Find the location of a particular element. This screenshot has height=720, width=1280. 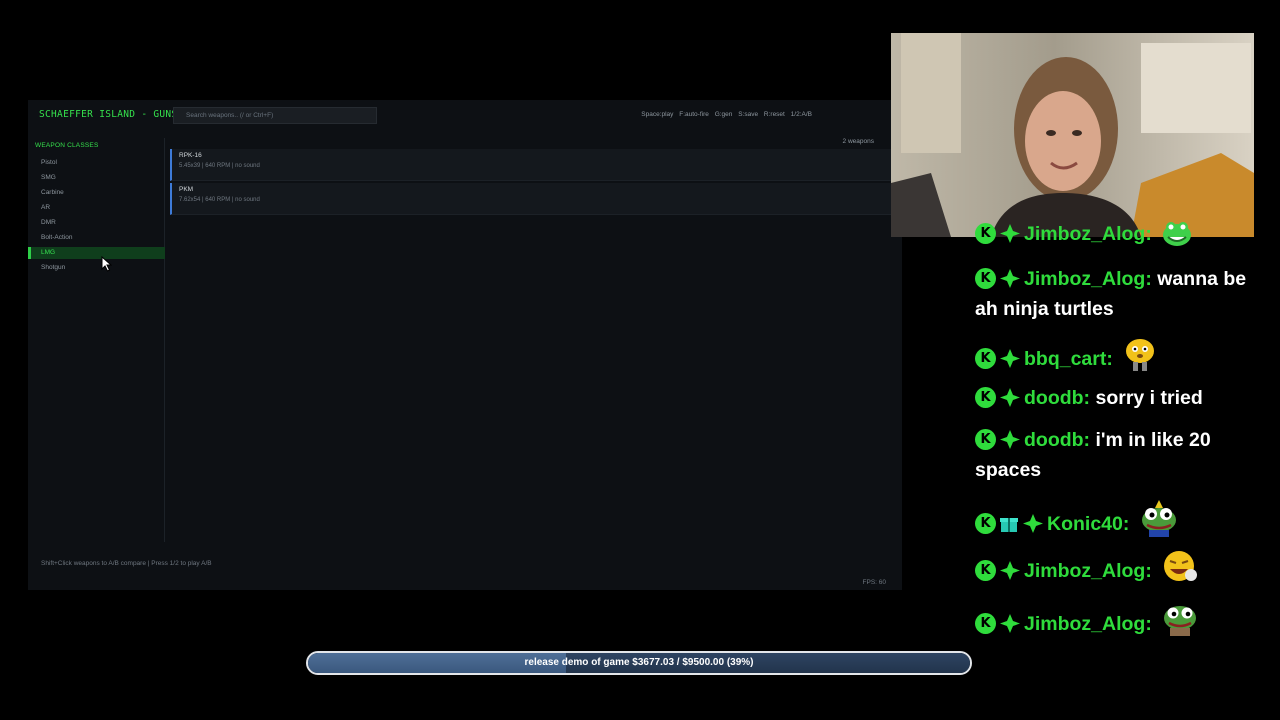

chat-message: Konic40: is located at coordinates (1115, 518).